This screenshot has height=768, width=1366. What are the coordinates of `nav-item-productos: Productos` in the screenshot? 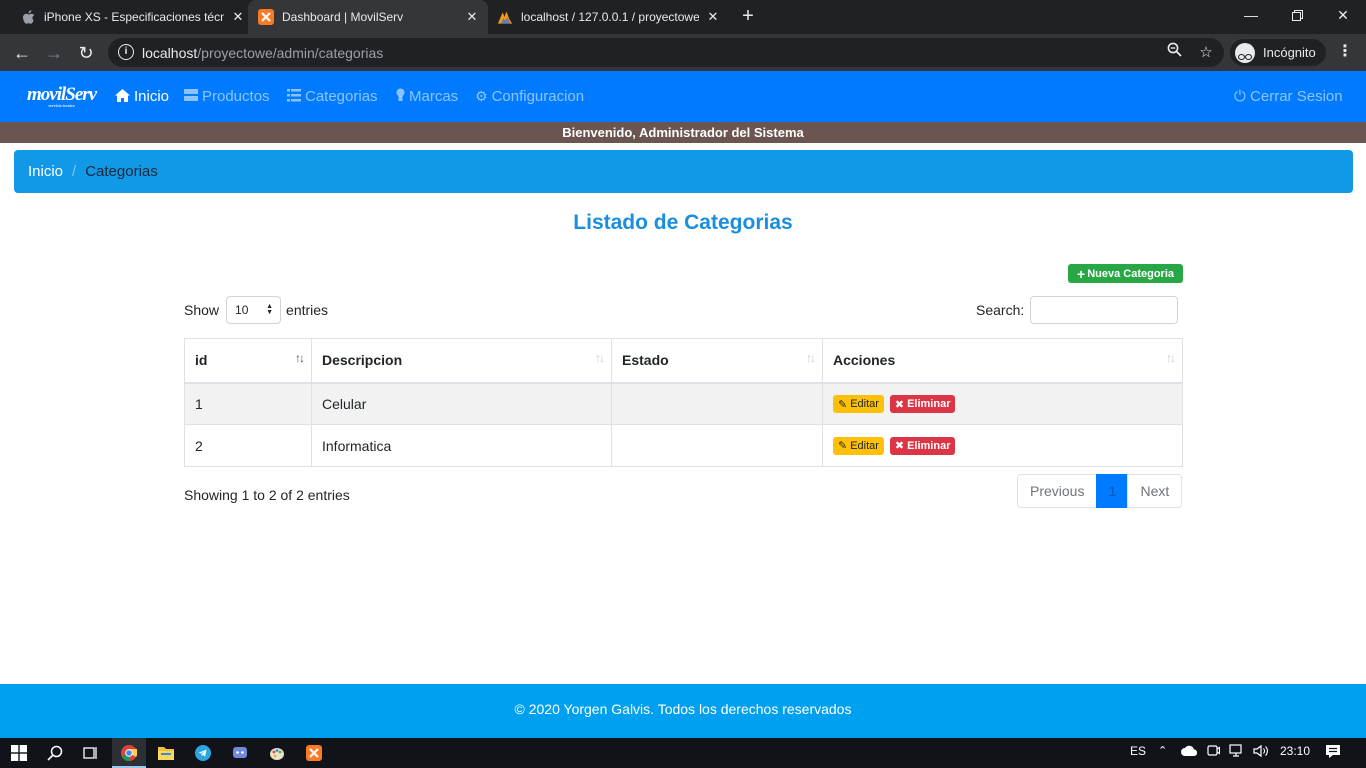 It's located at (227, 96).